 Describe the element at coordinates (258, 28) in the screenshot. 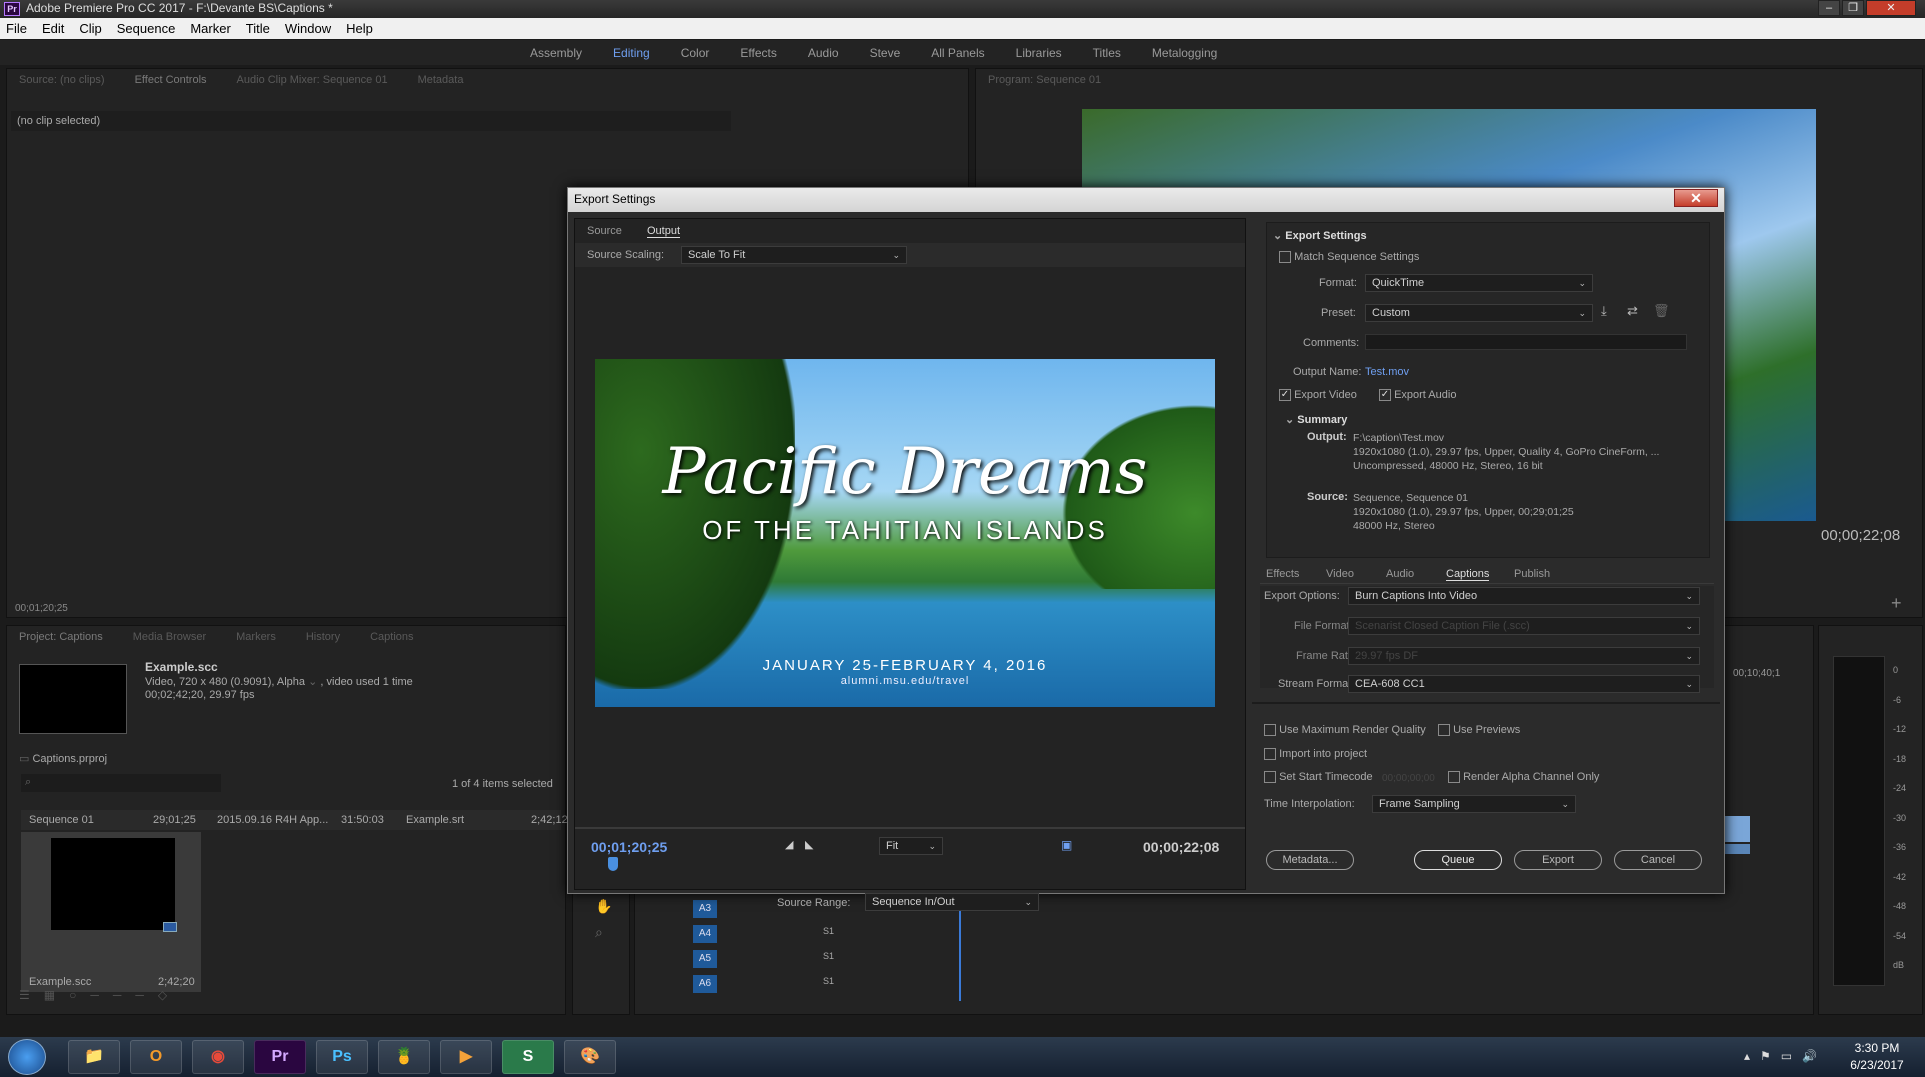

I see `menu-title: Title` at that location.